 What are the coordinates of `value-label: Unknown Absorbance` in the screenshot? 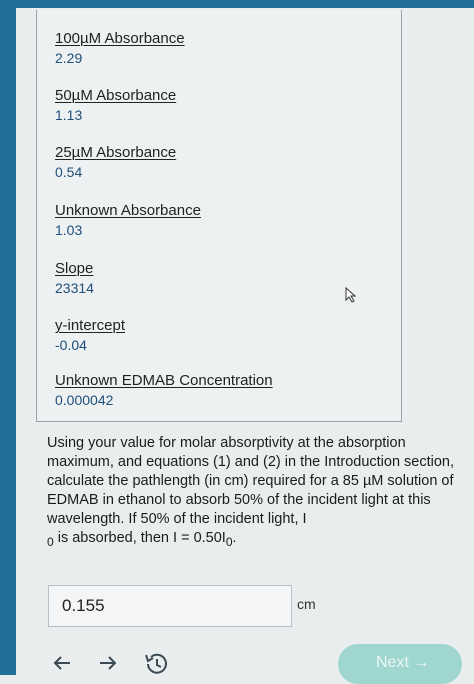 It's located at (128, 210).